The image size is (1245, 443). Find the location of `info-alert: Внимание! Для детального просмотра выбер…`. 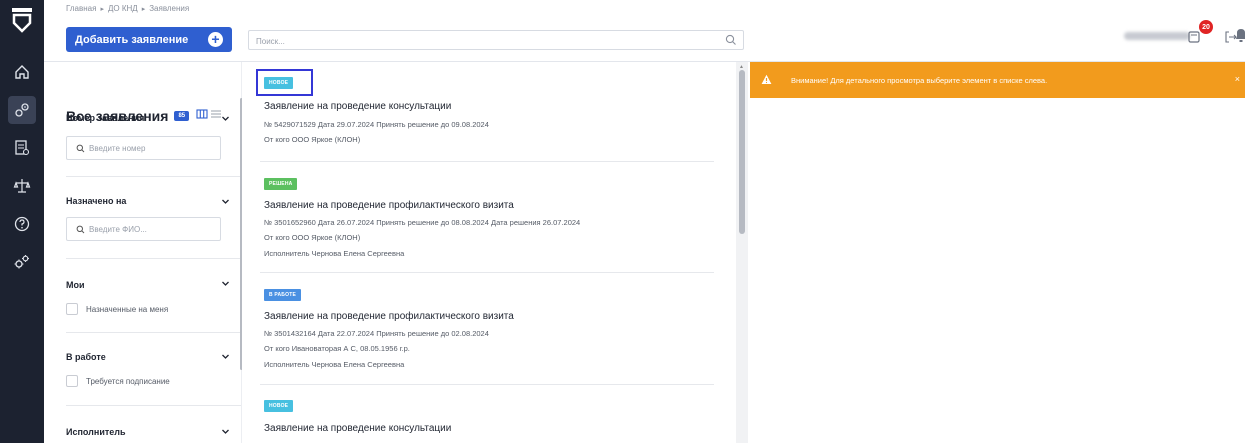

info-alert: Внимание! Для детального просмотра выбер… is located at coordinates (997, 80).